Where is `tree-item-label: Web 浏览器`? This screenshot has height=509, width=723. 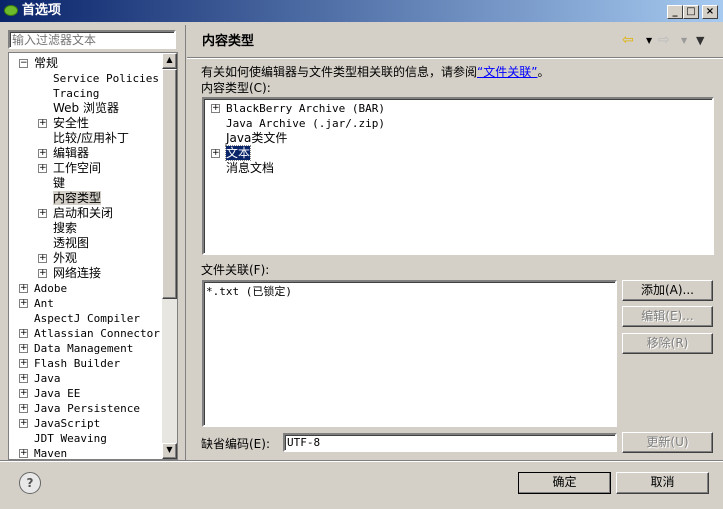
tree-item-label: Web 浏览器 is located at coordinates (86, 108).